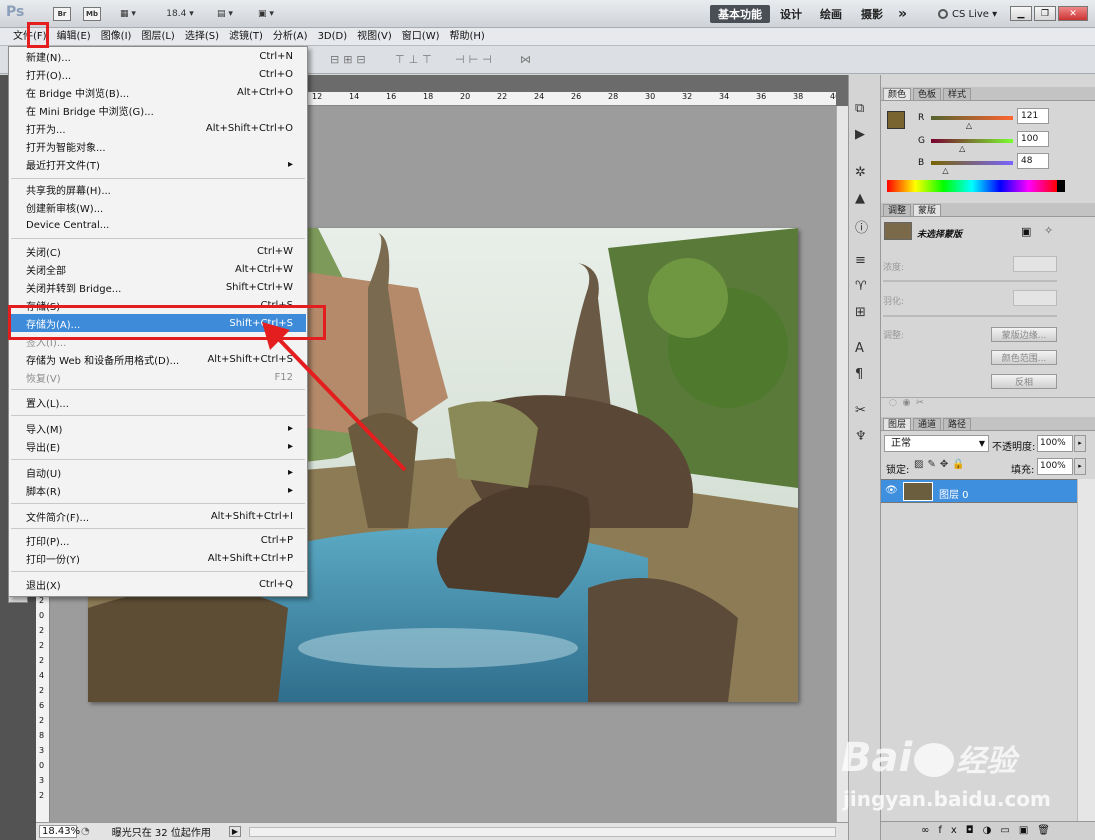  What do you see at coordinates (158, 269) in the screenshot?
I see `file-menu-item: 关闭全部 Alt+Ctrl+W` at bounding box center [158, 269].